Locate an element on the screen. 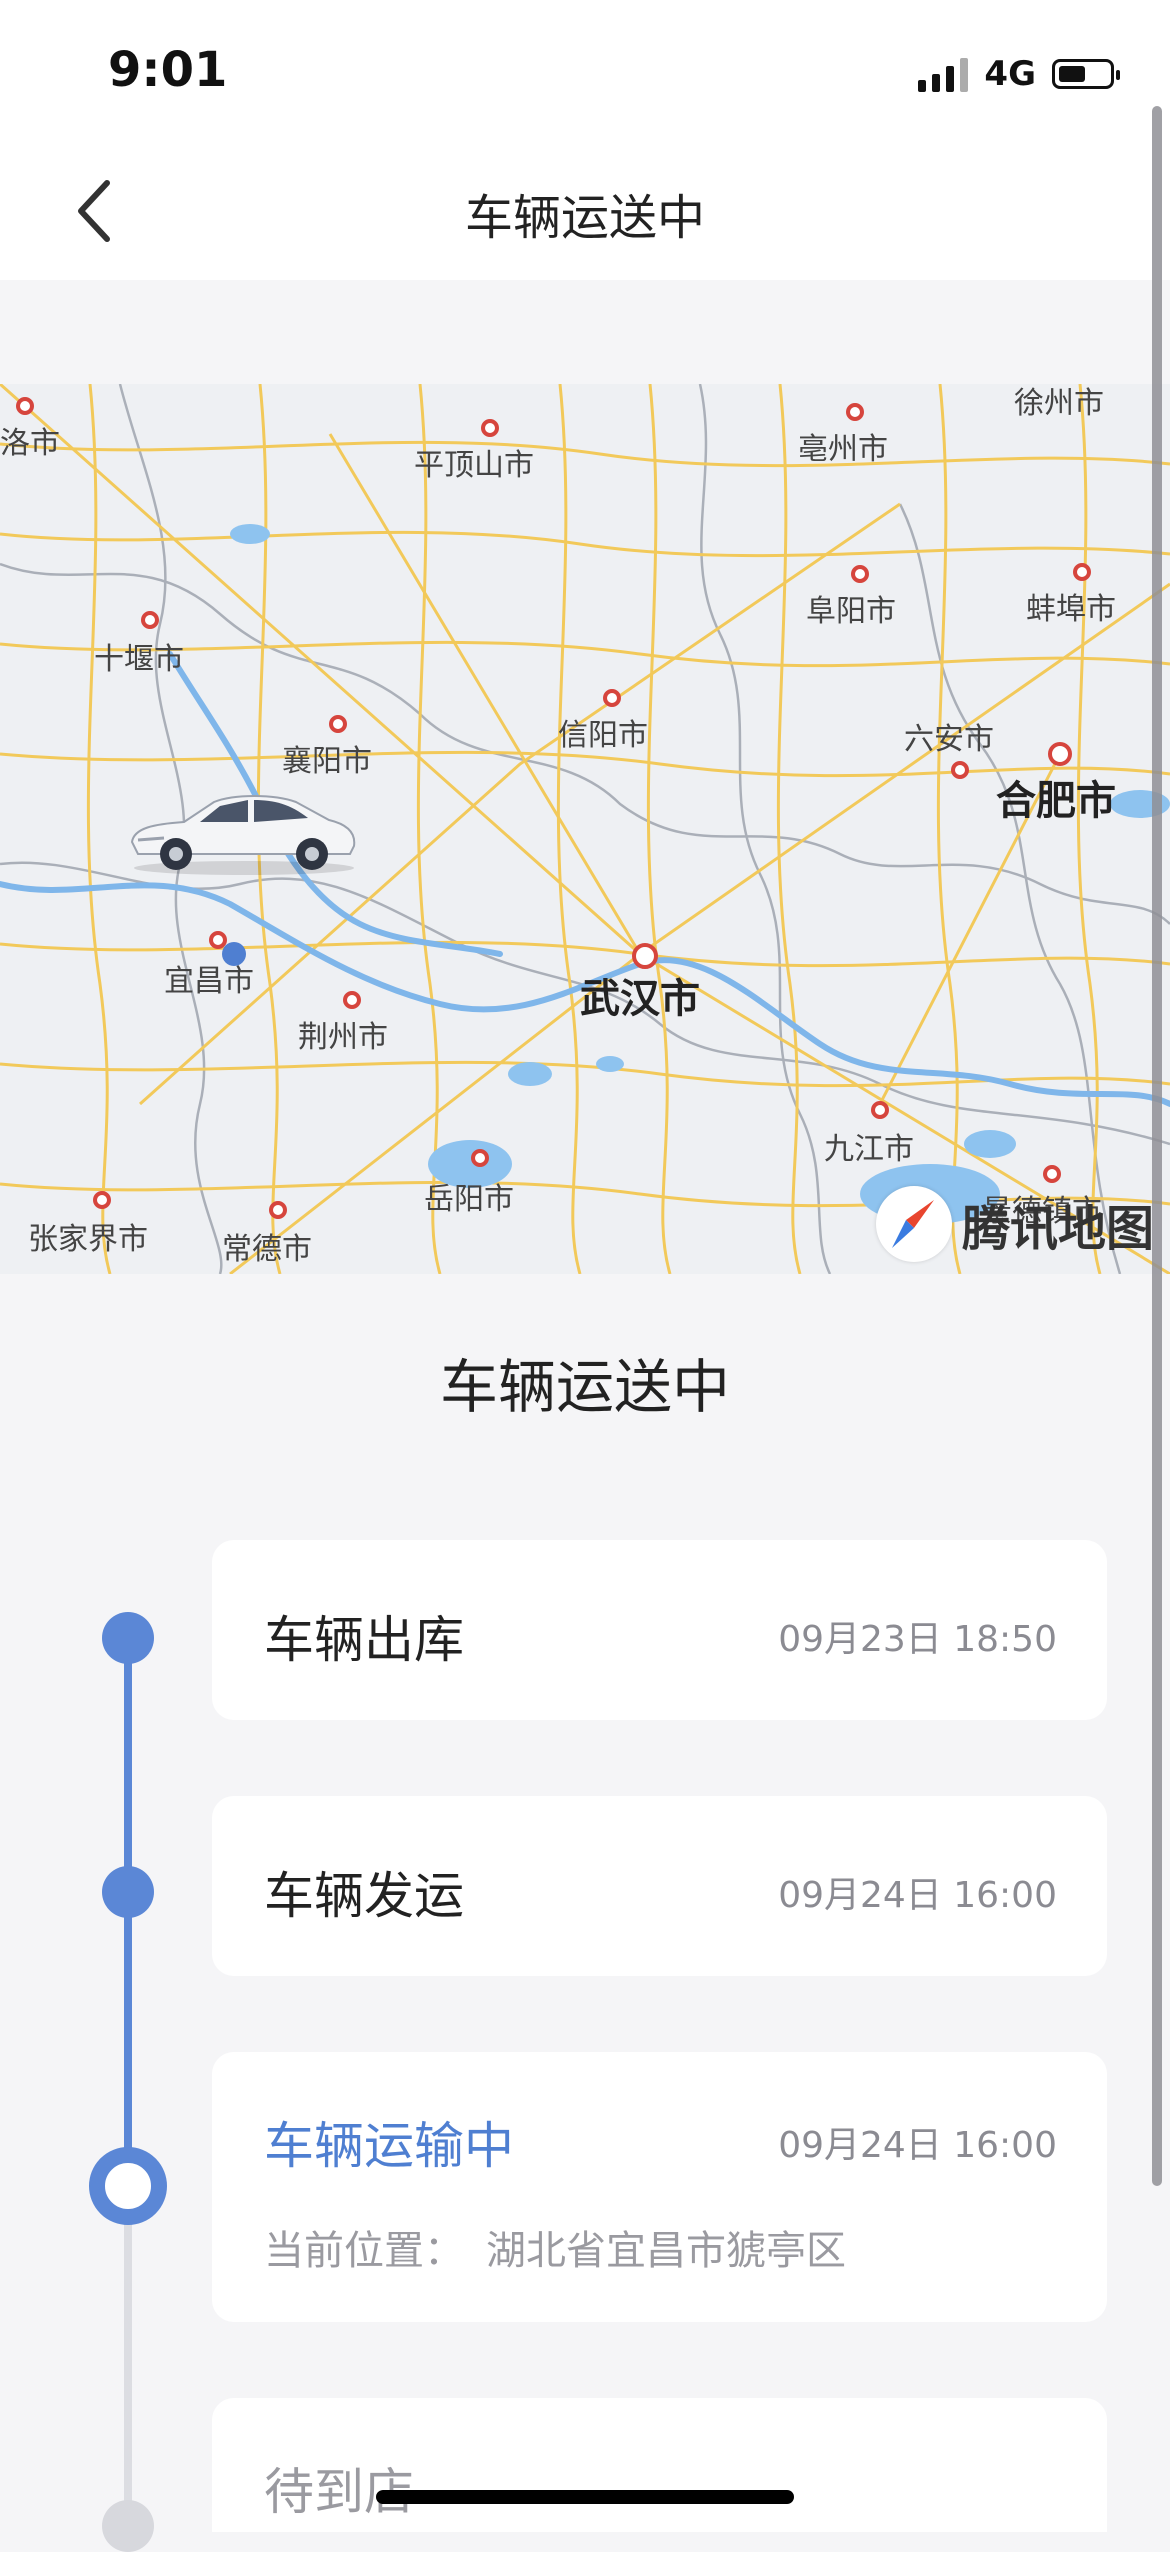 Image resolution: width=1170 pixels, height=2552 pixels. map-city-label: 岳阳市 is located at coordinates (469, 1199).